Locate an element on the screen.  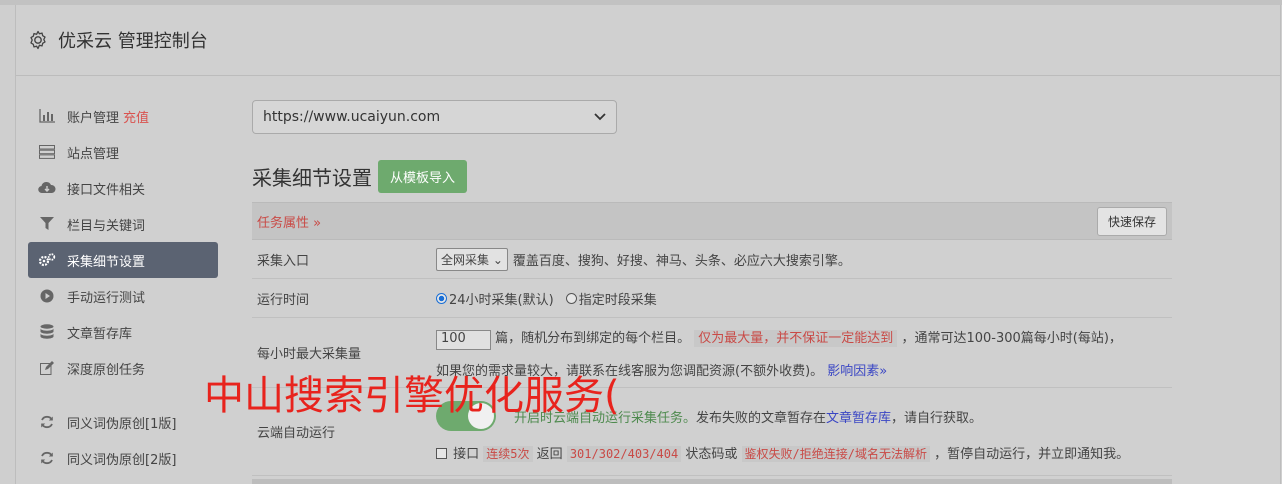
sidebar-item-article-store: 文章暂存库 is located at coordinates (123, 332).